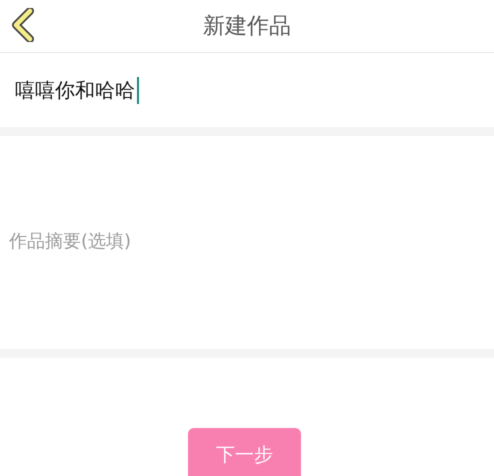 This screenshot has height=476, width=494. What do you see at coordinates (247, 27) in the screenshot?
I see `page-title: 新建作品` at bounding box center [247, 27].